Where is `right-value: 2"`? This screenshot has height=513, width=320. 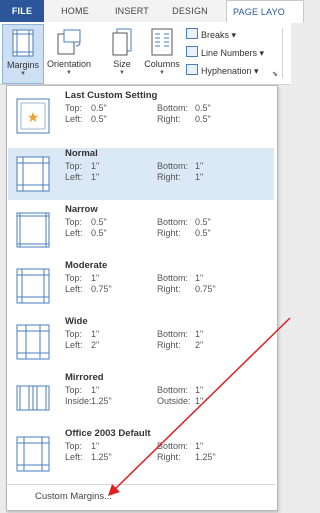 right-value: 2" is located at coordinates (199, 345).